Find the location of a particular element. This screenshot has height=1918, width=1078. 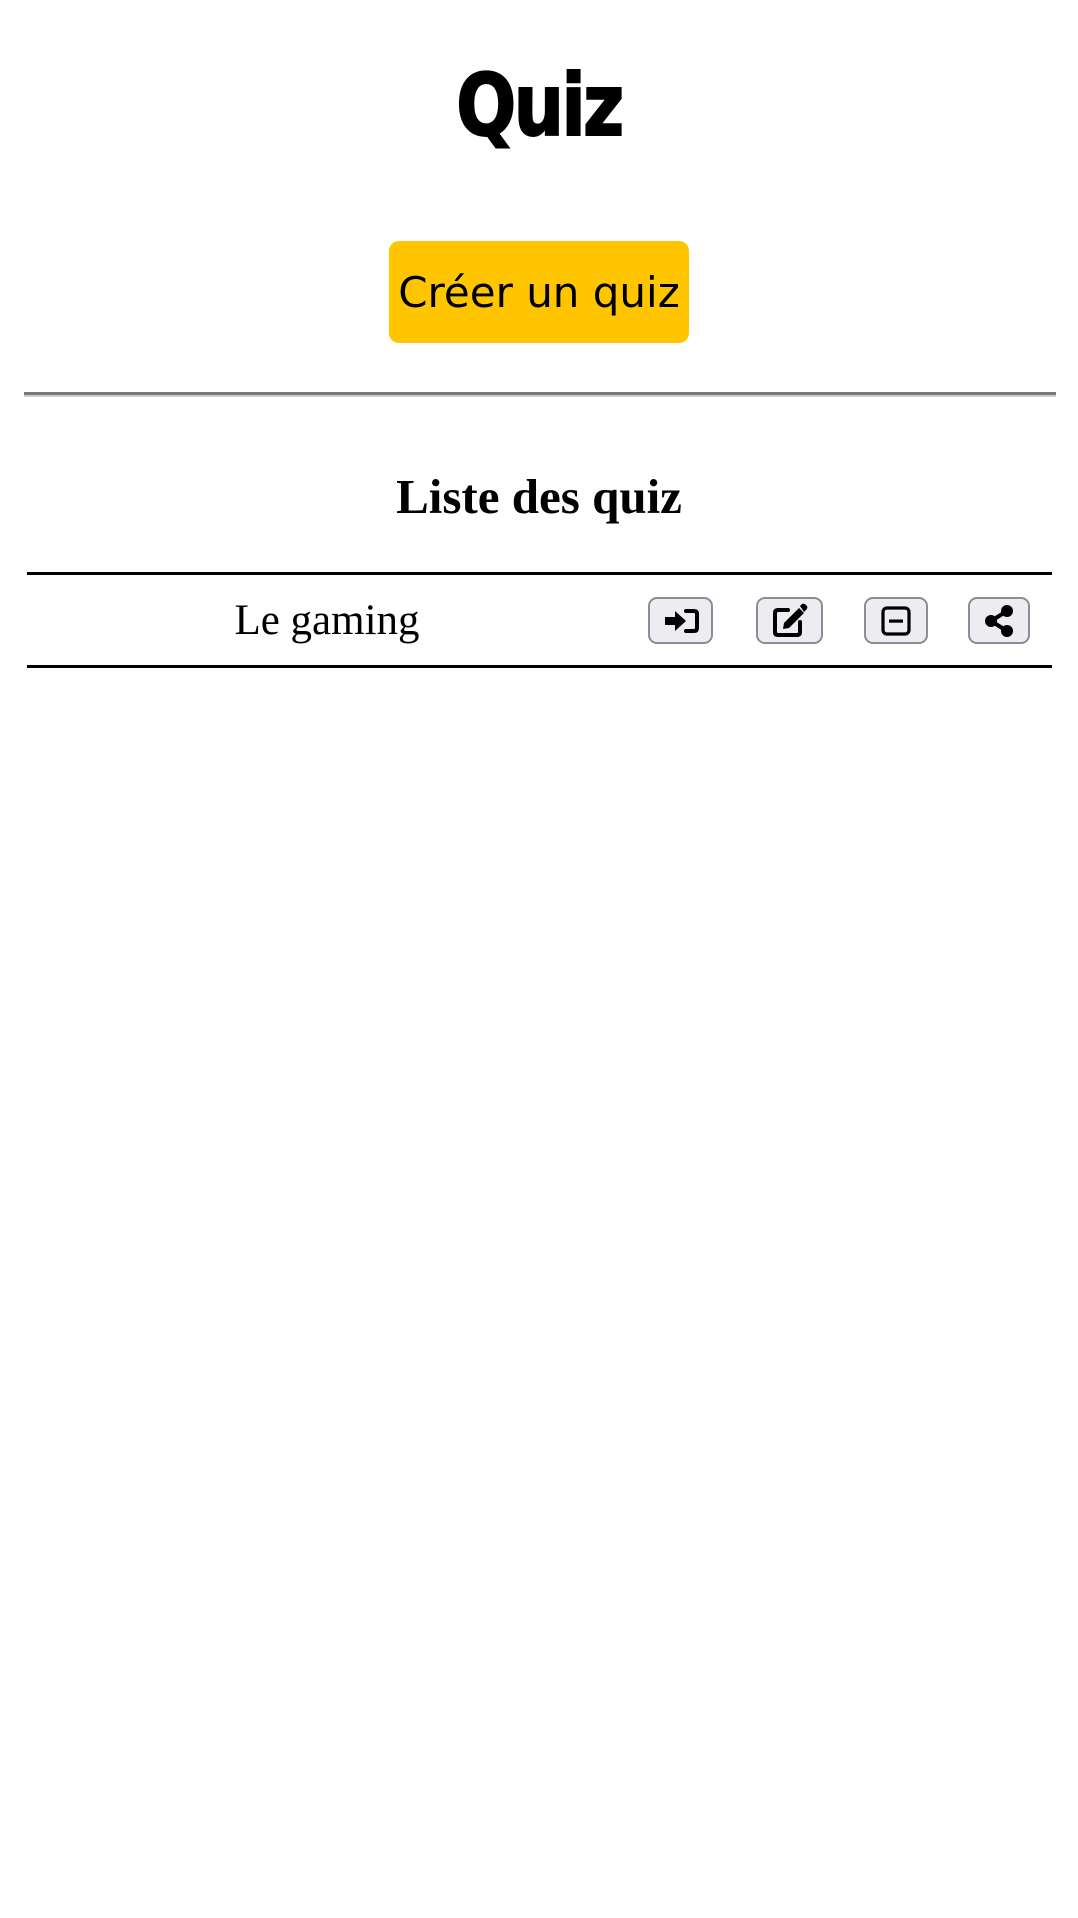

edit-quiz-button is located at coordinates (789, 620).